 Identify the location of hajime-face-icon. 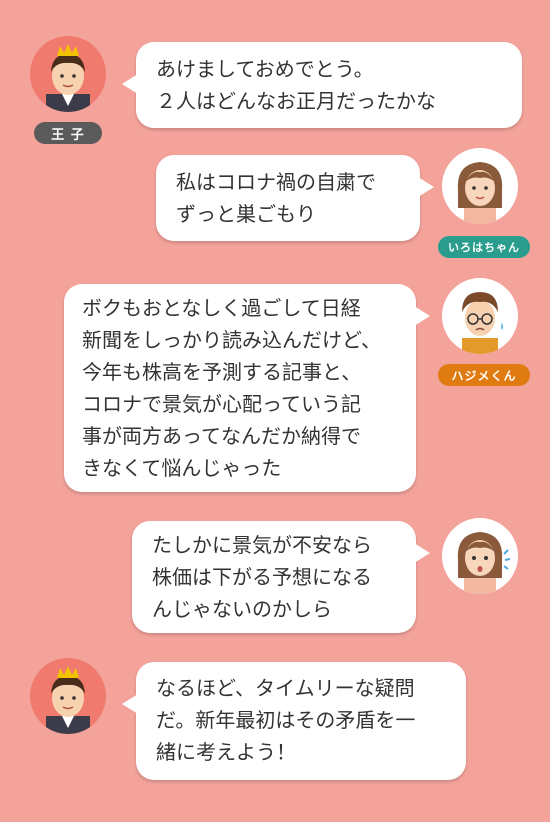
(482, 323).